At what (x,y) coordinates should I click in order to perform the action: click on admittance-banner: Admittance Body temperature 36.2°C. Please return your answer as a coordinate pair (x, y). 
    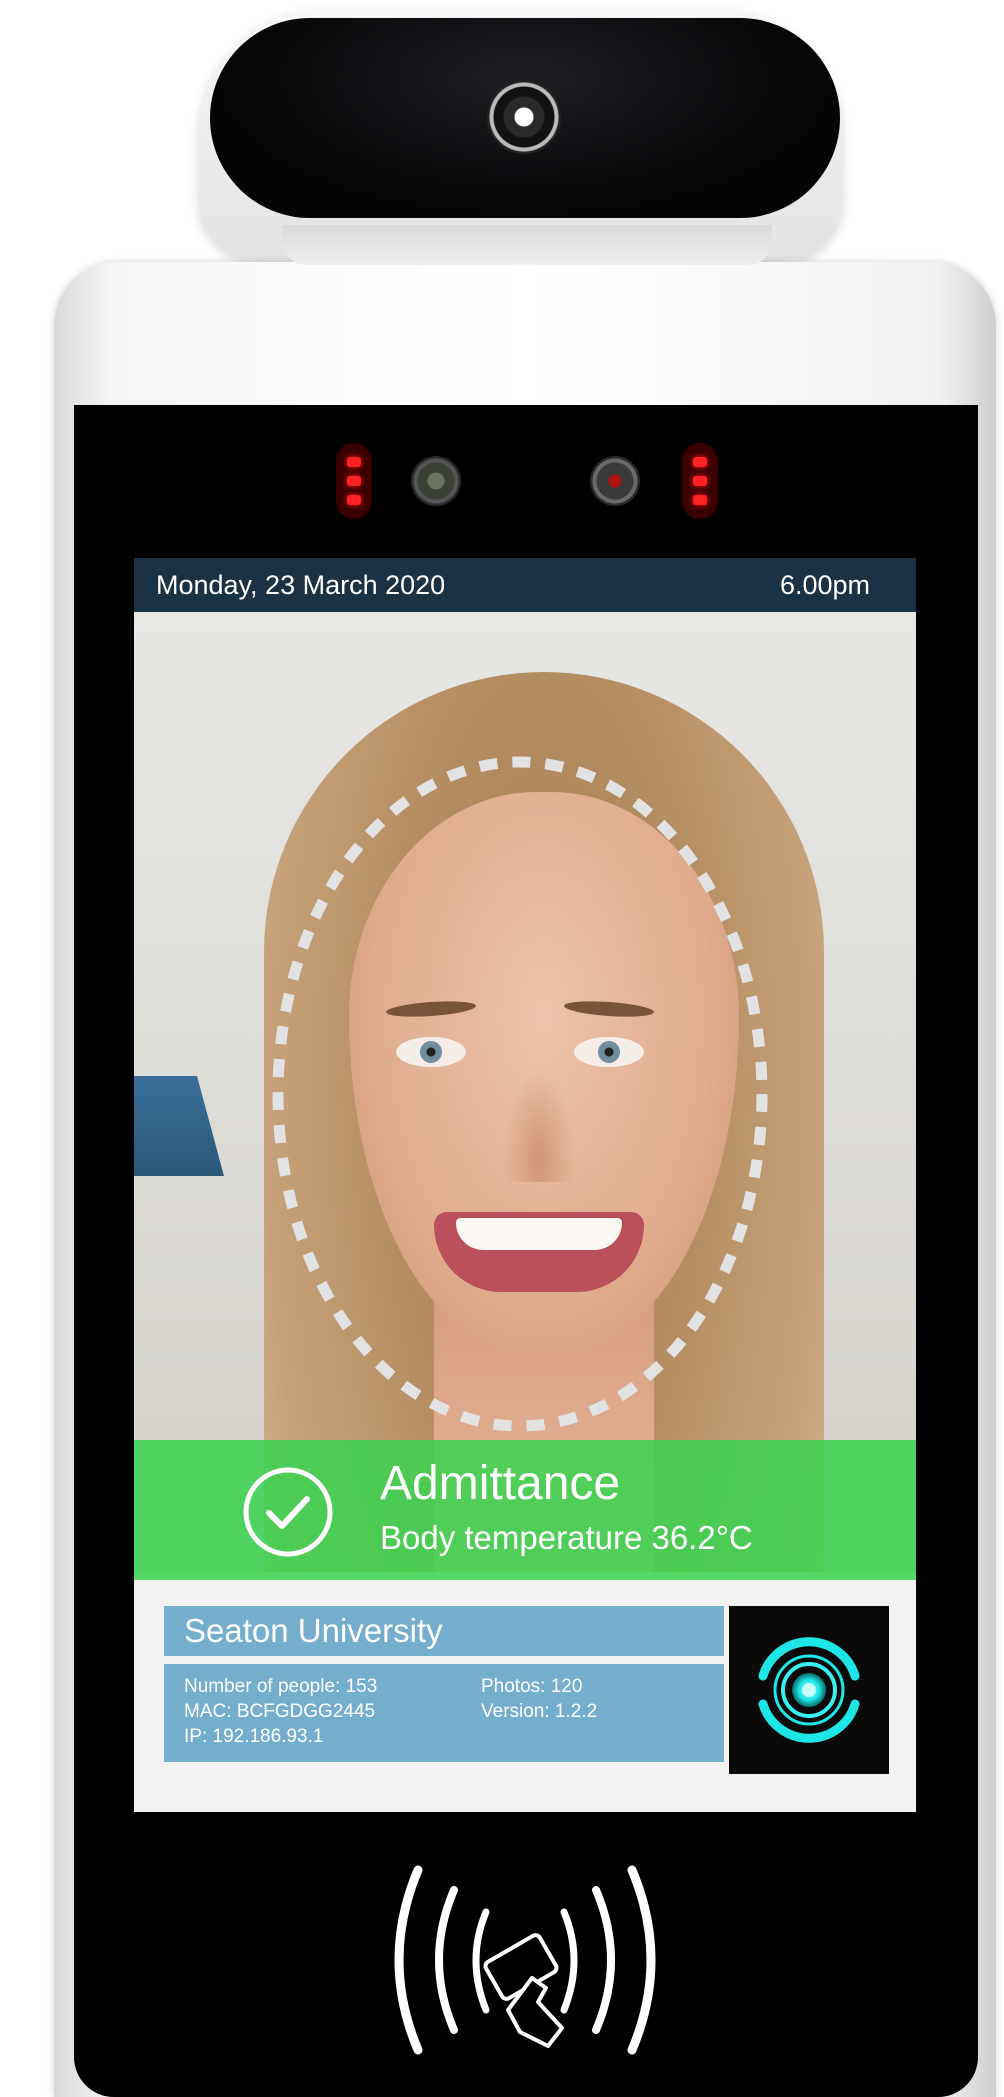
    Looking at the image, I should click on (525, 1510).